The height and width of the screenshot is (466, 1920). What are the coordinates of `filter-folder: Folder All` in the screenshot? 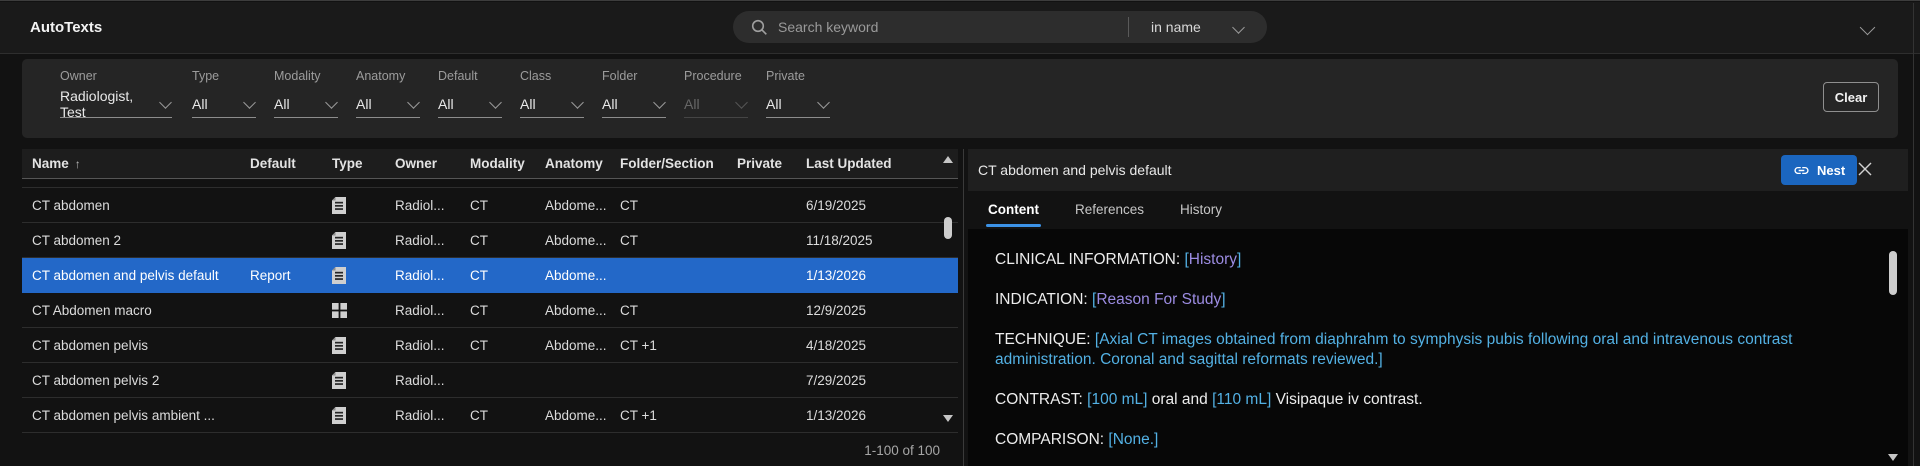 It's located at (634, 93).